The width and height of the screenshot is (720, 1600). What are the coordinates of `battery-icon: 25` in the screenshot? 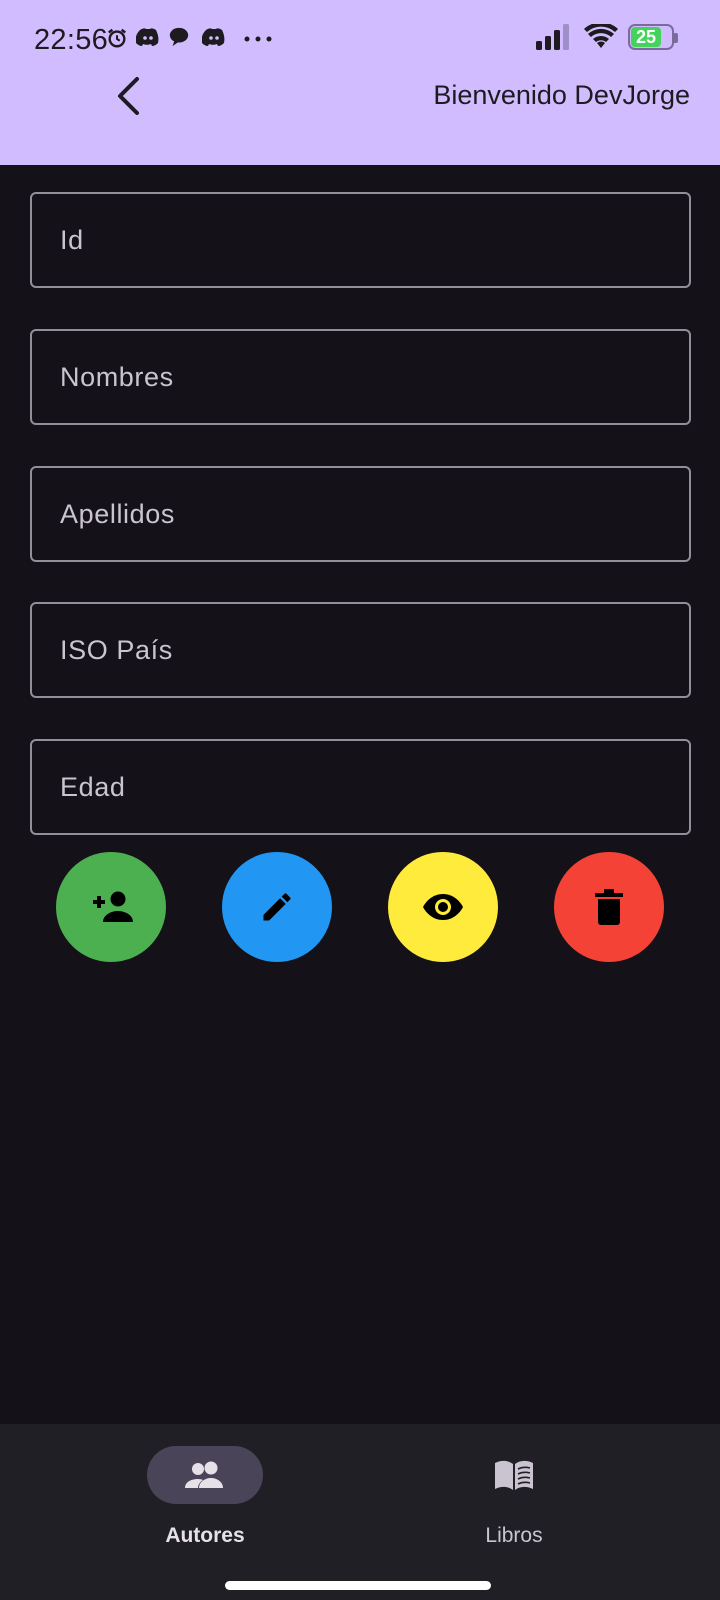 It's located at (653, 37).